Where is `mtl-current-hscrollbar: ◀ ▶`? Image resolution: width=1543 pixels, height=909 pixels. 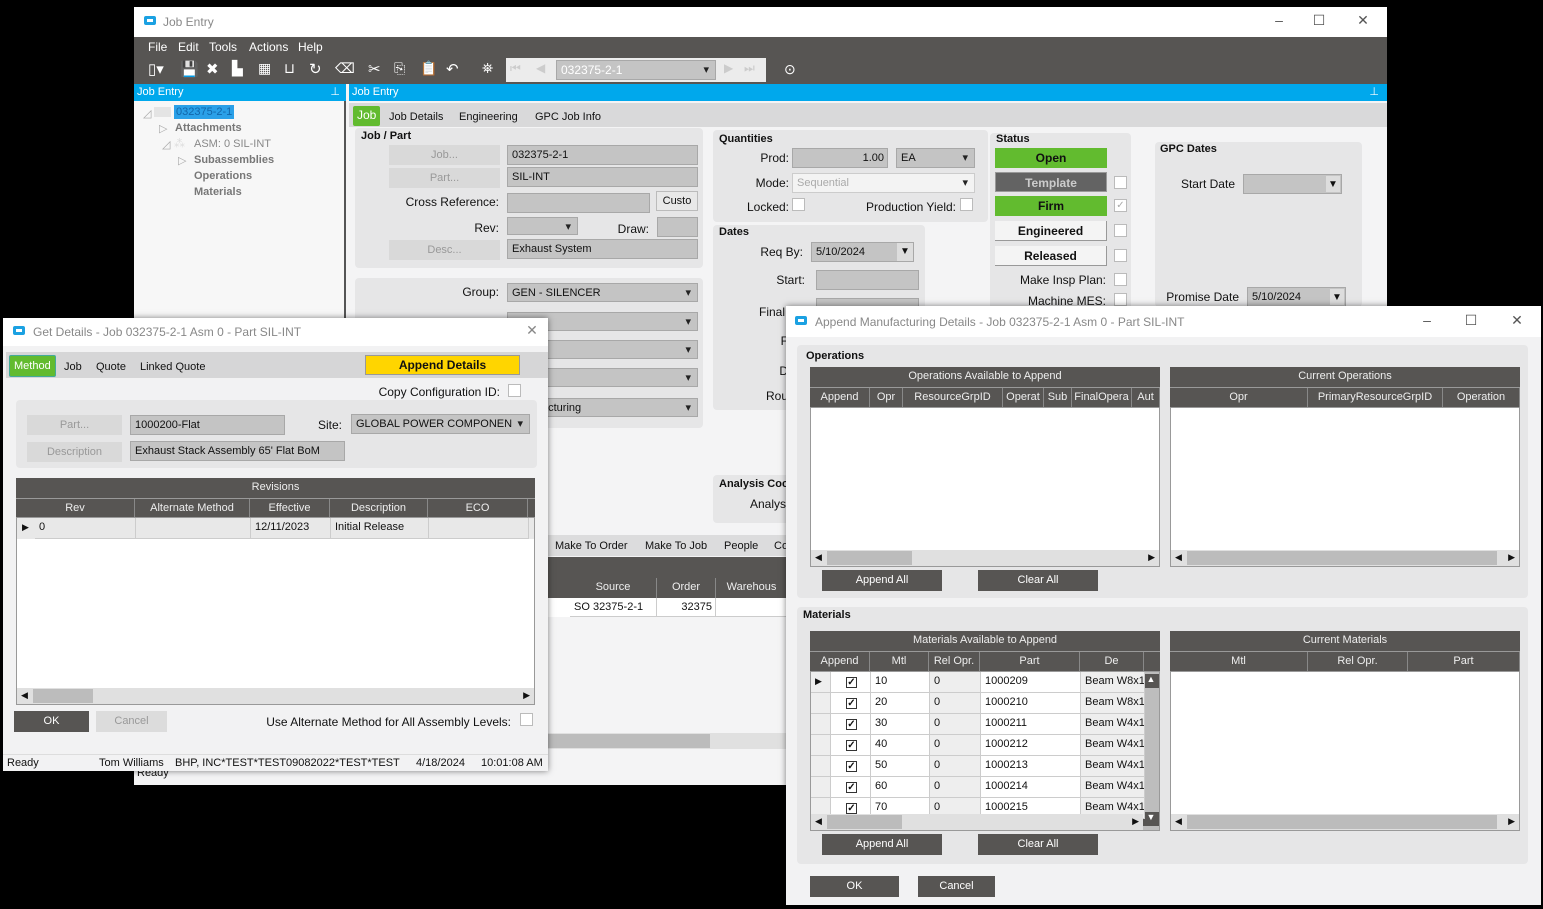
mtl-current-hscrollbar: ◀ ▶ is located at coordinates (1345, 822).